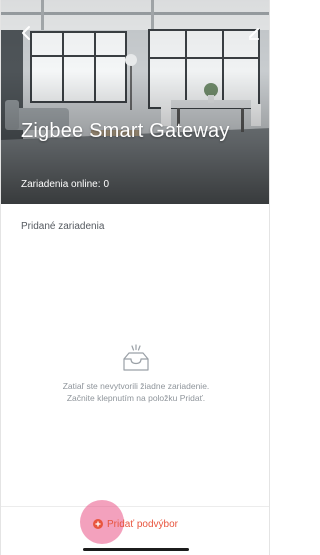 The height and width of the screenshot is (555, 320). I want to click on add-subgroup-button: Pridať podvýbor, so click(135, 524).